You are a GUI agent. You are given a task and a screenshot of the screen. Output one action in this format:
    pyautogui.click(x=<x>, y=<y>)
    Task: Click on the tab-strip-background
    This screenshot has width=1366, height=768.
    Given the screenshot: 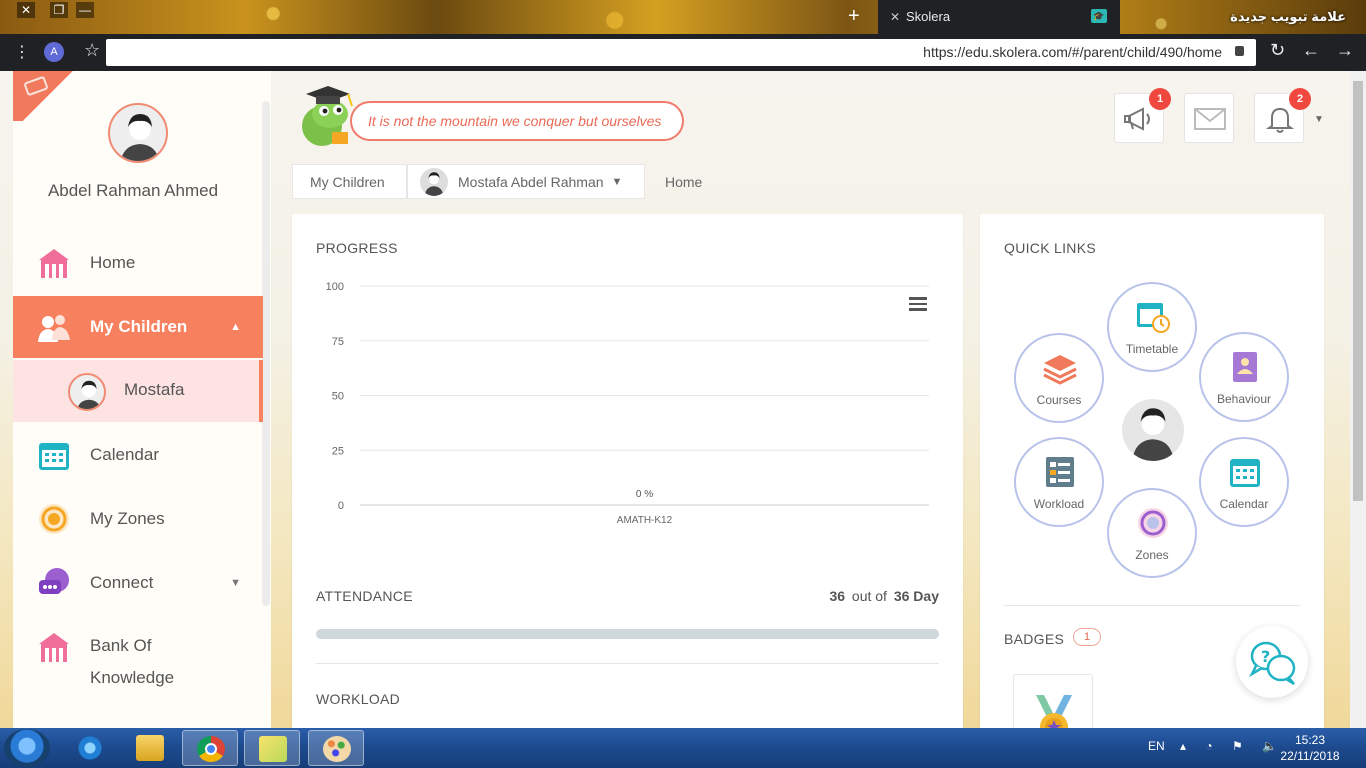 What is the action you would take?
    pyautogui.click(x=683, y=17)
    